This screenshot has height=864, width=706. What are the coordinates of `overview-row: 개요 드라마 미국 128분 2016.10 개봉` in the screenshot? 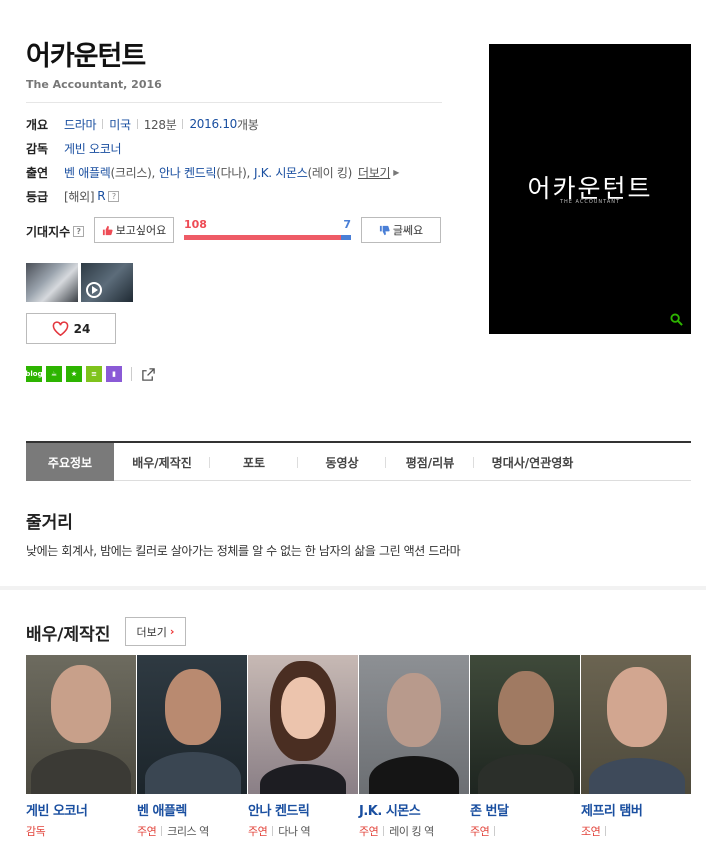 It's located at (236, 124).